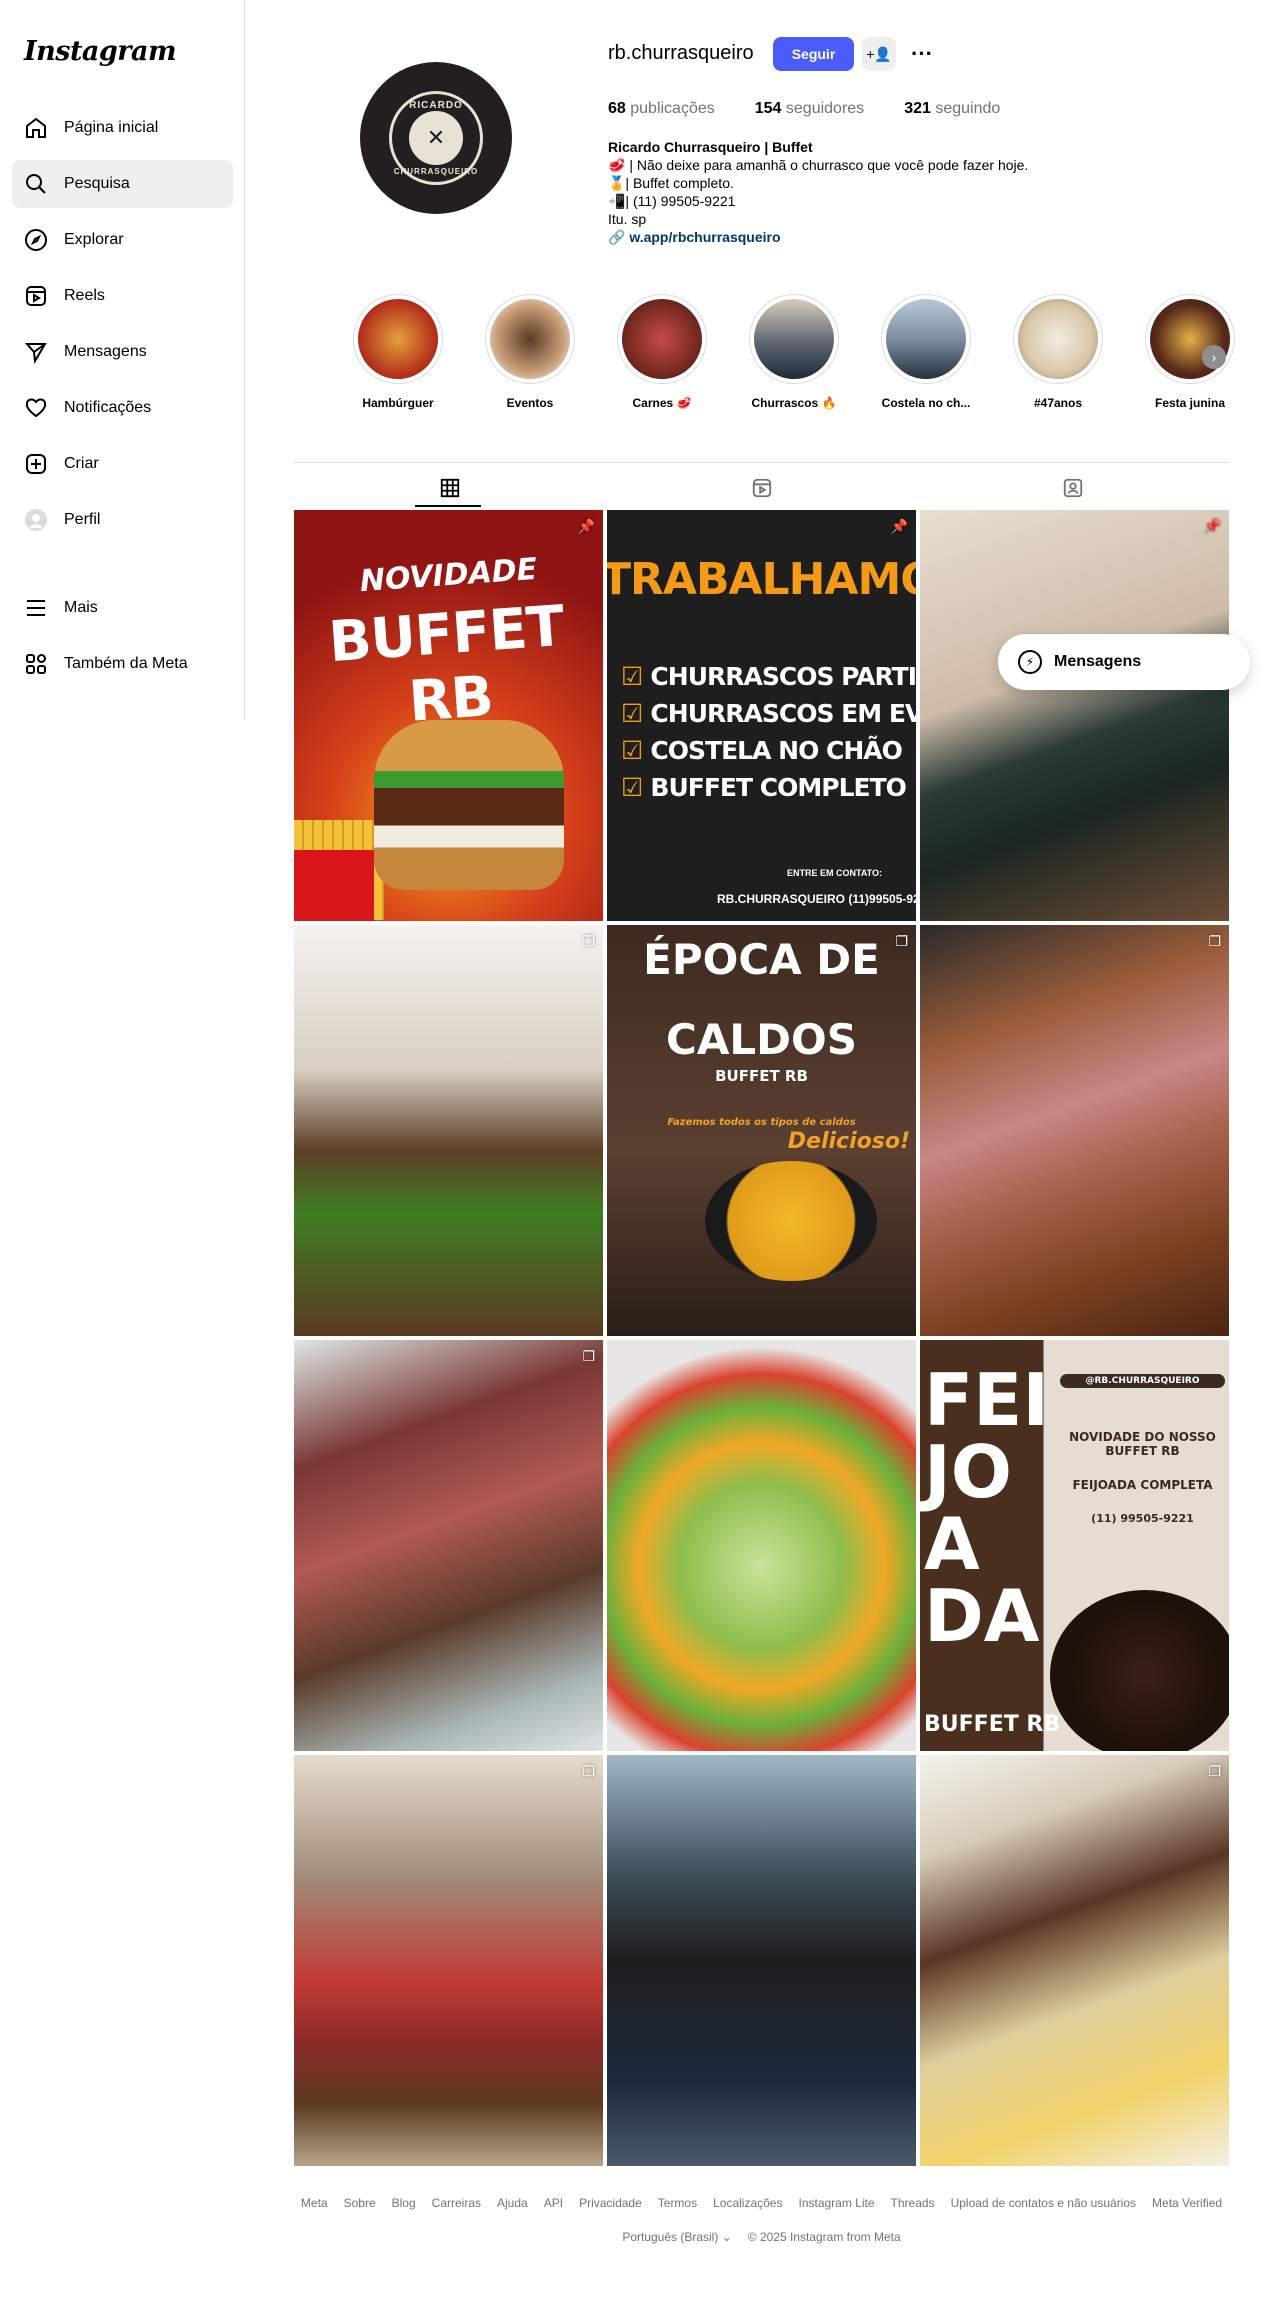 Image resolution: width=1265 pixels, height=2301 pixels. I want to click on follow-button: Seguir, so click(813, 54).